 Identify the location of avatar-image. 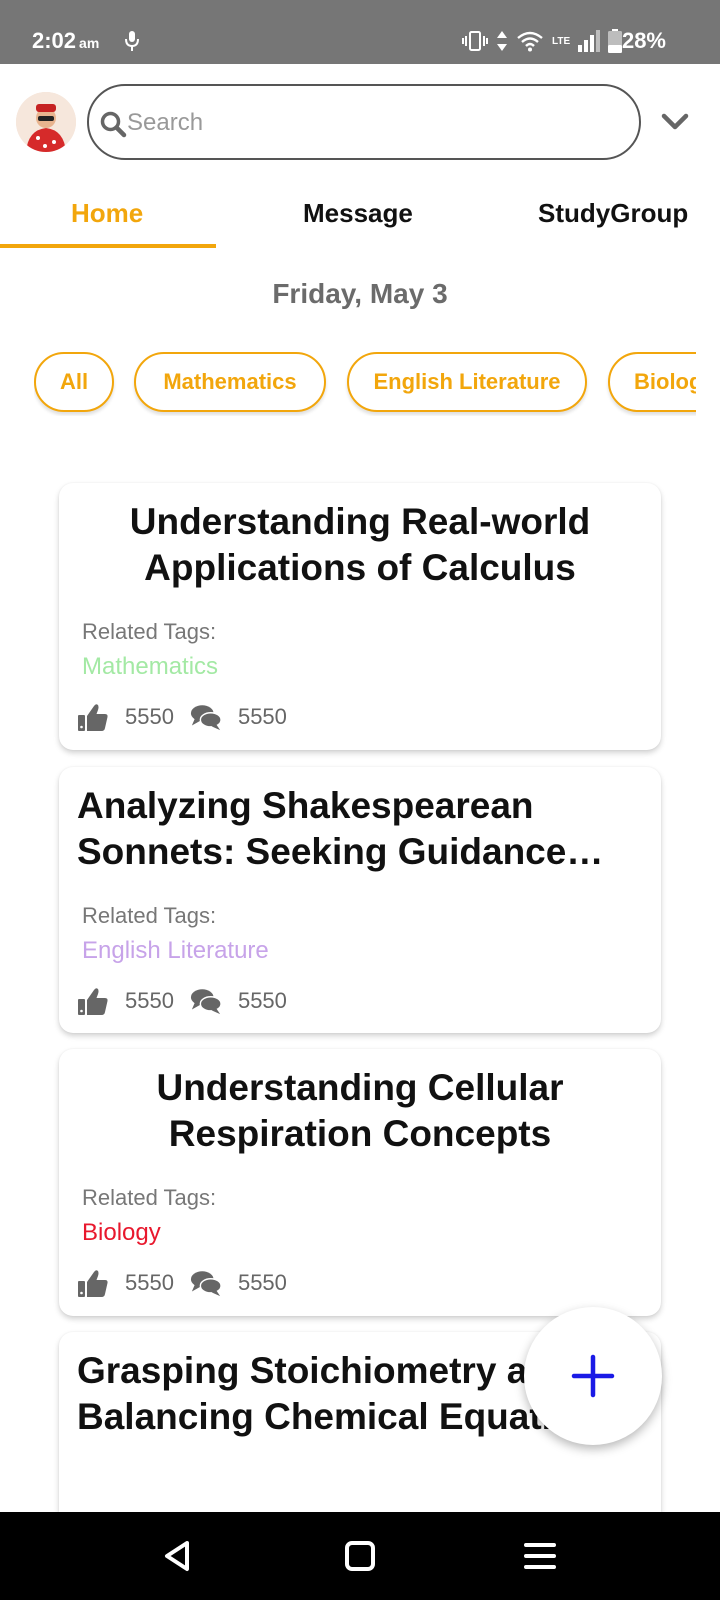
(46, 122).